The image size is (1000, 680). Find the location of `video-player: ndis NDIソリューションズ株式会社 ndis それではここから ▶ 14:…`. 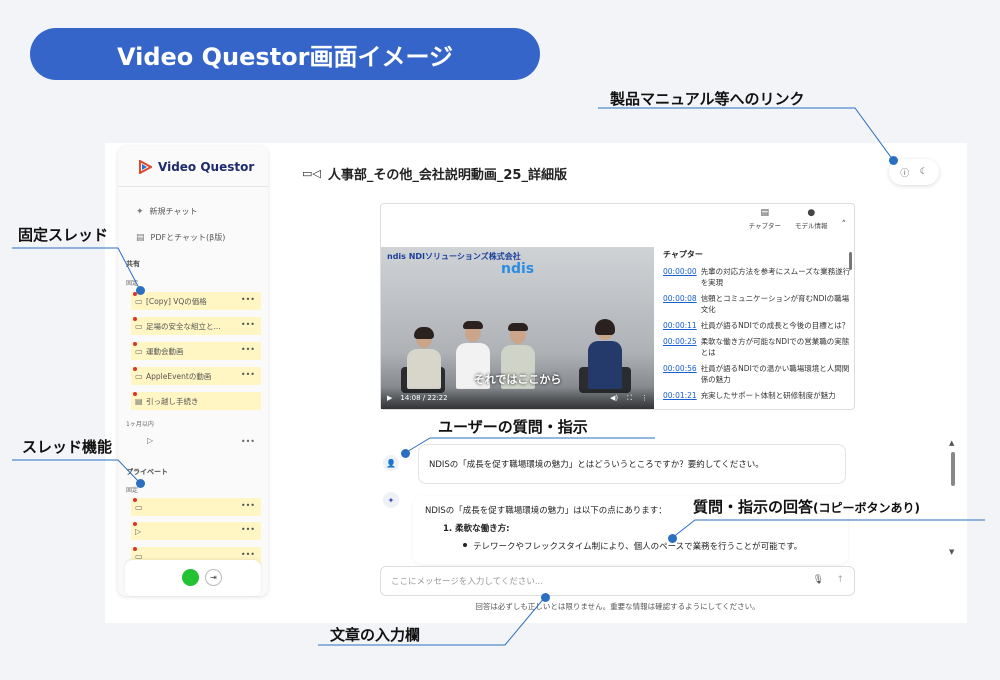

video-player: ndis NDIソリューションズ株式会社 ndis それではここから ▶ 14:… is located at coordinates (517, 328).